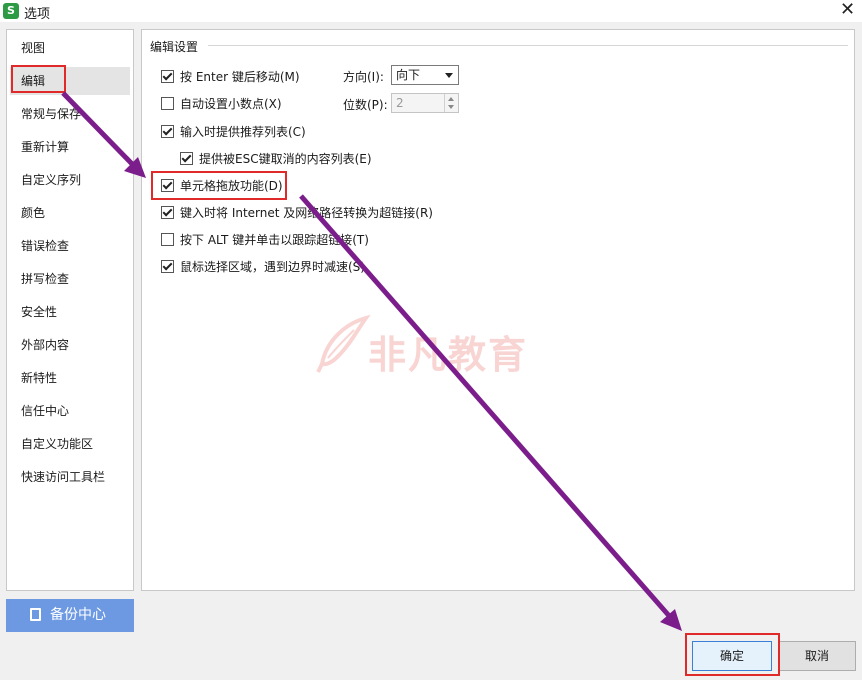 The image size is (862, 680). What do you see at coordinates (78, 615) in the screenshot?
I see `backup-center-label: 备份中心` at bounding box center [78, 615].